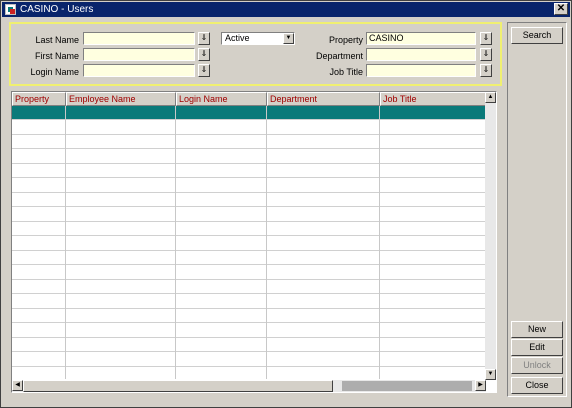 The image size is (572, 408). Describe the element at coordinates (486, 38) in the screenshot. I see `property-lov-icon: ⇓` at that location.